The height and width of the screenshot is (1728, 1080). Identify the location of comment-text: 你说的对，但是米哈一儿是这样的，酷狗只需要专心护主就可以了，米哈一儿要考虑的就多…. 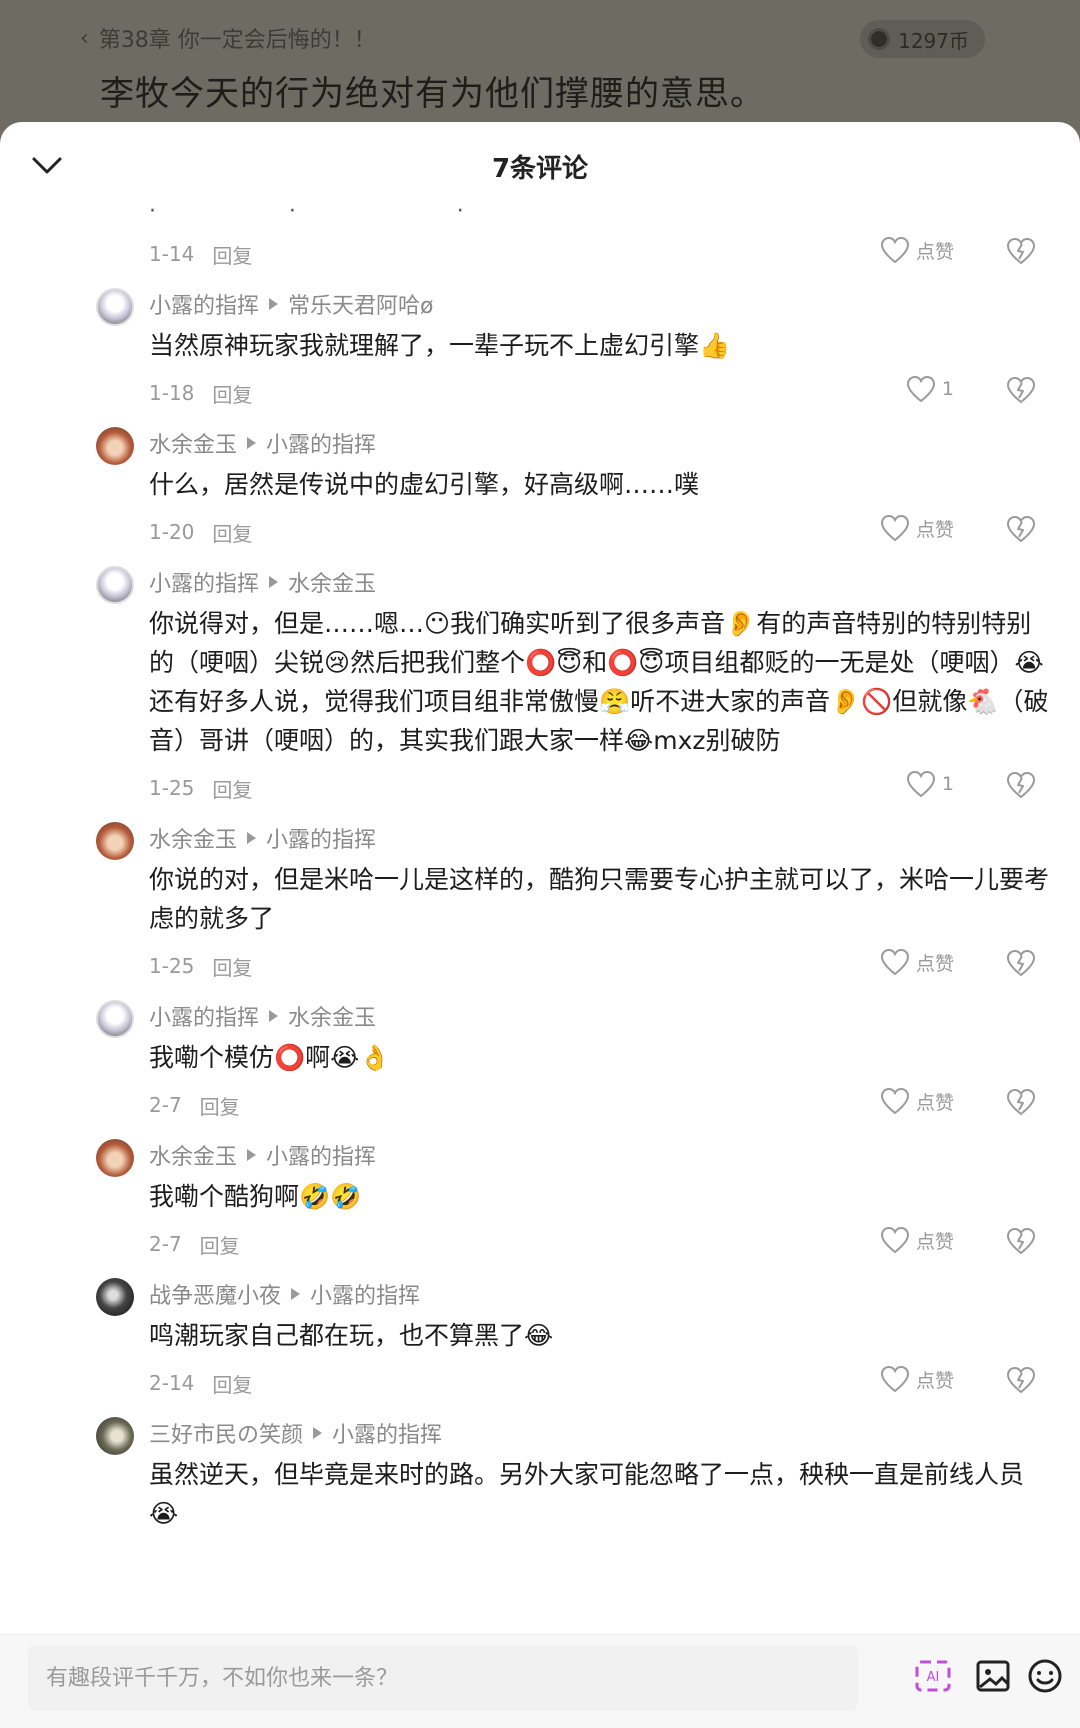
(599, 899).